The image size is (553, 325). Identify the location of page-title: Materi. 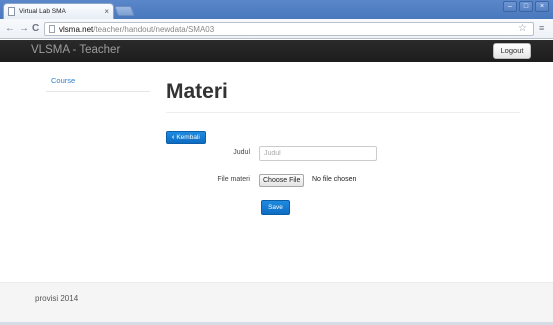
(197, 91).